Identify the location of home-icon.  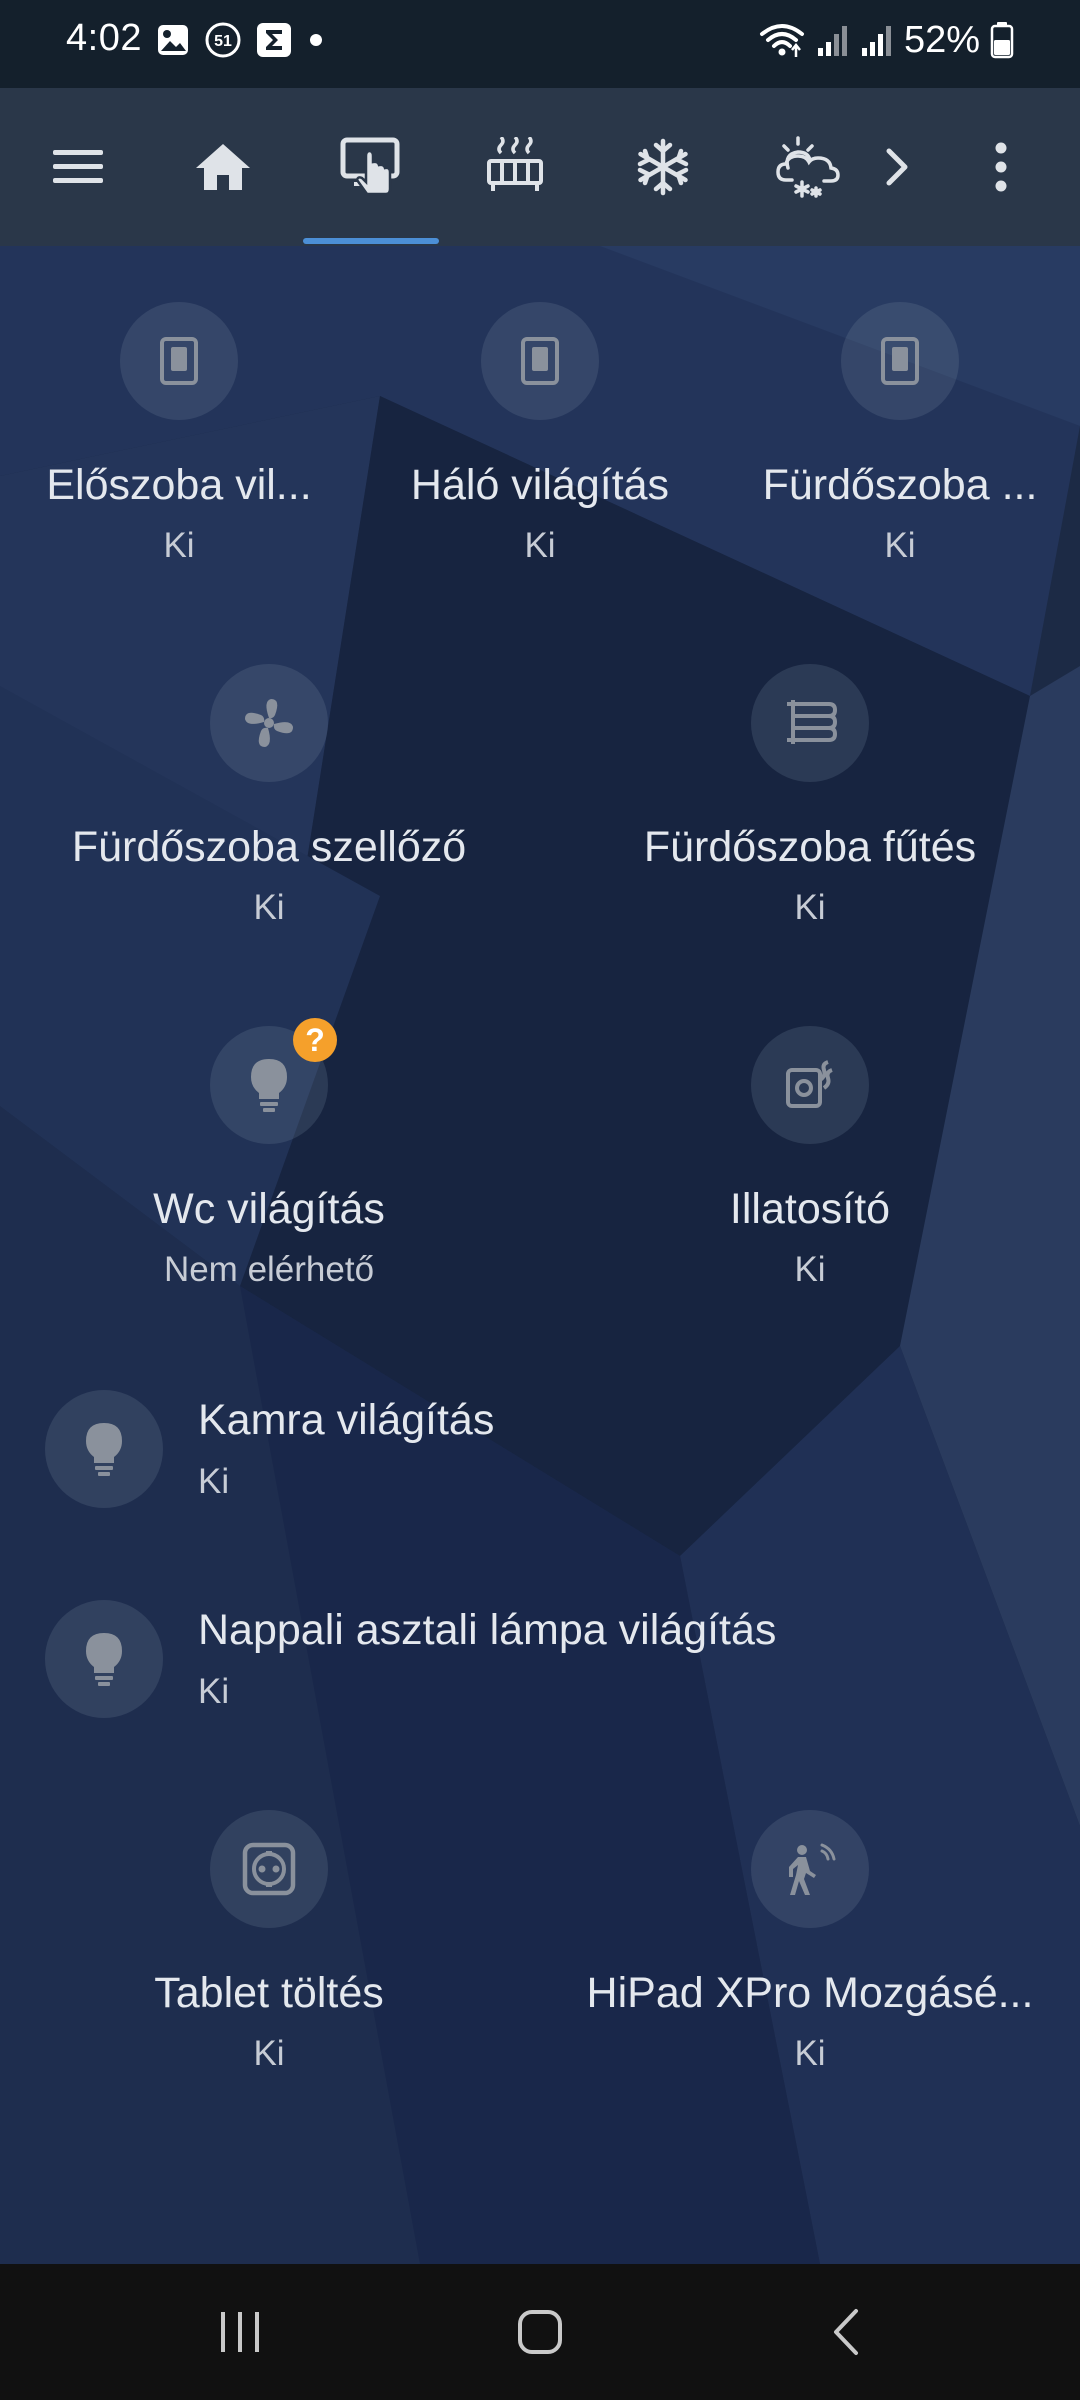
(223, 167).